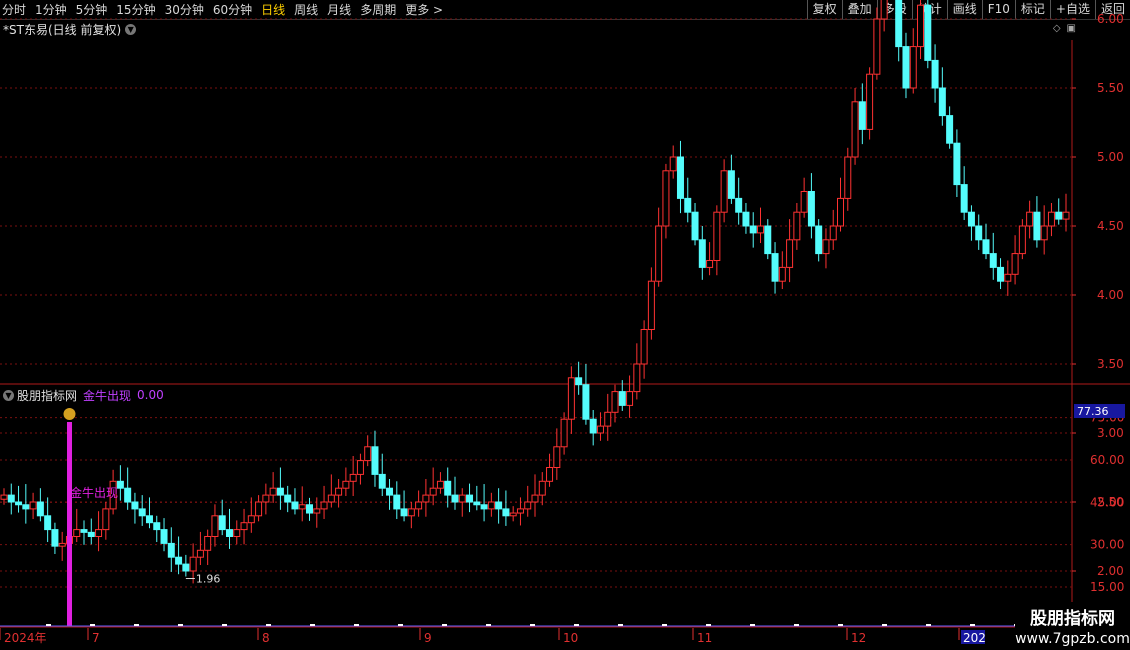  What do you see at coordinates (858, 638) in the screenshot?
I see `date-tick-label: 12` at bounding box center [858, 638].